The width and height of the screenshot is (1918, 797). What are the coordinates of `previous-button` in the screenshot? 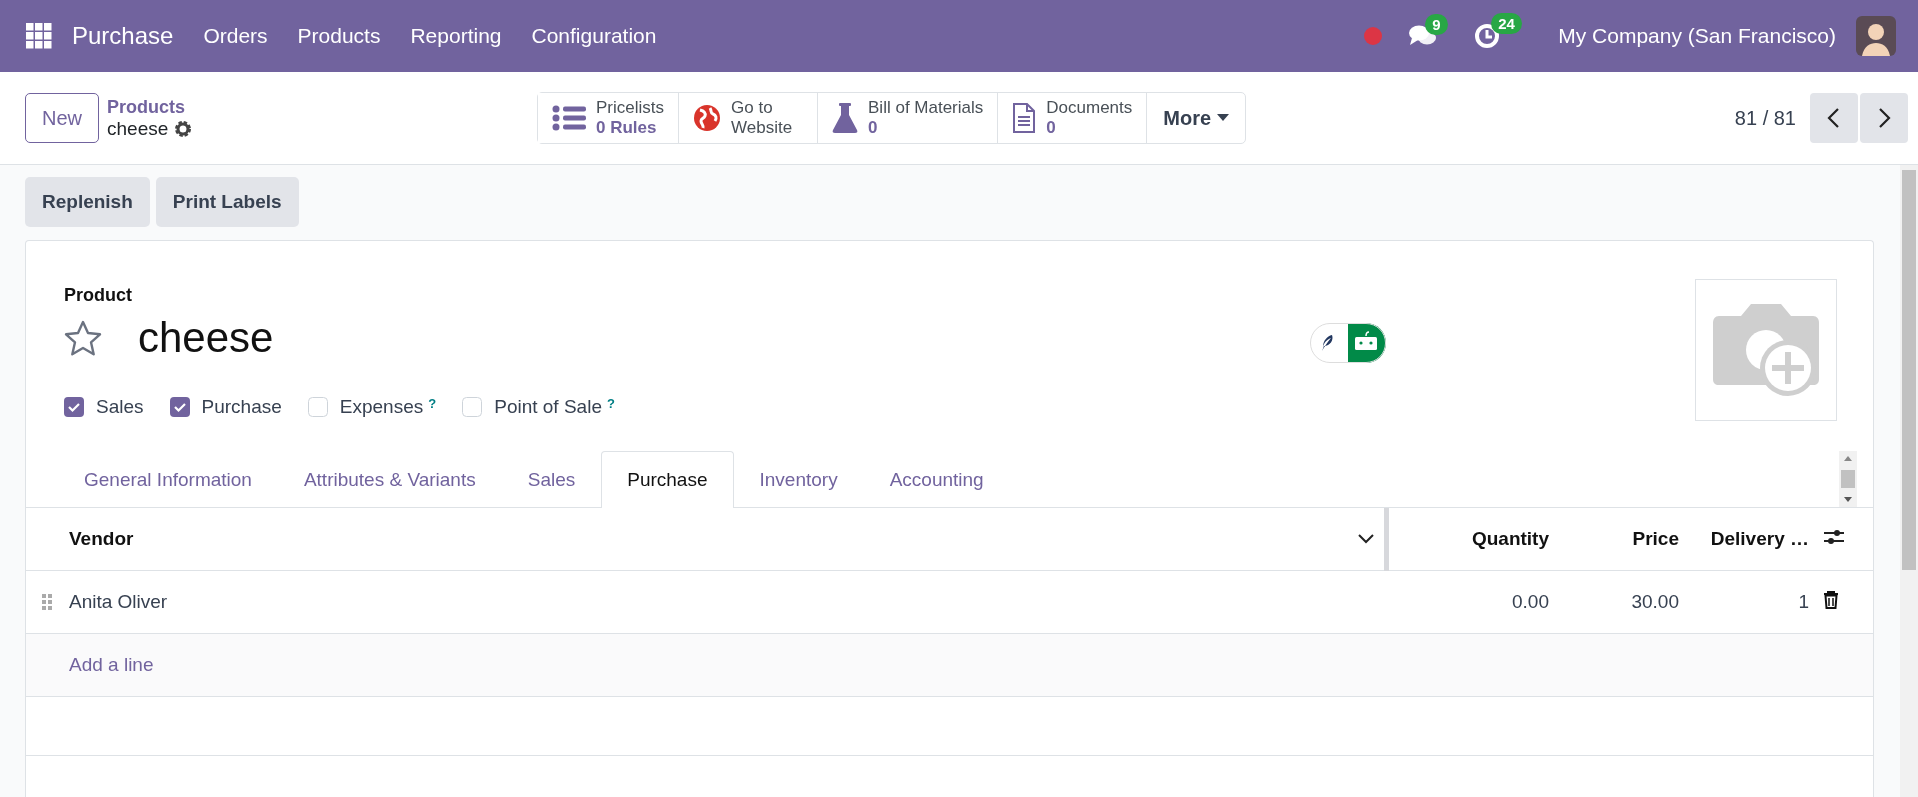 It's located at (1834, 118).